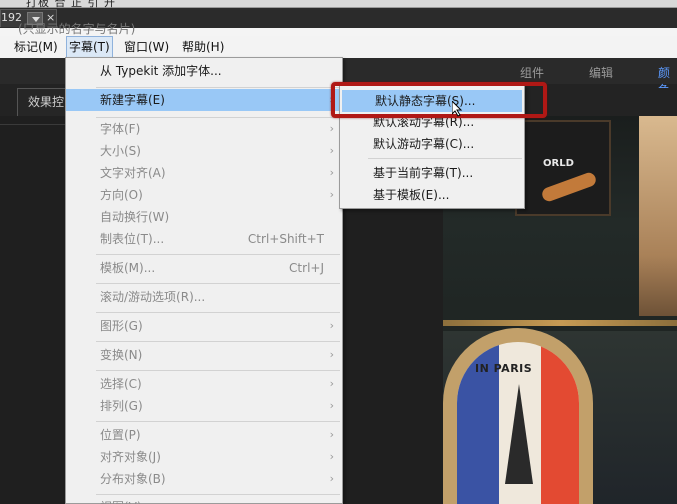 This screenshot has height=504, width=677. I want to click on menu-item-label: 分布对象(B), so click(133, 479).